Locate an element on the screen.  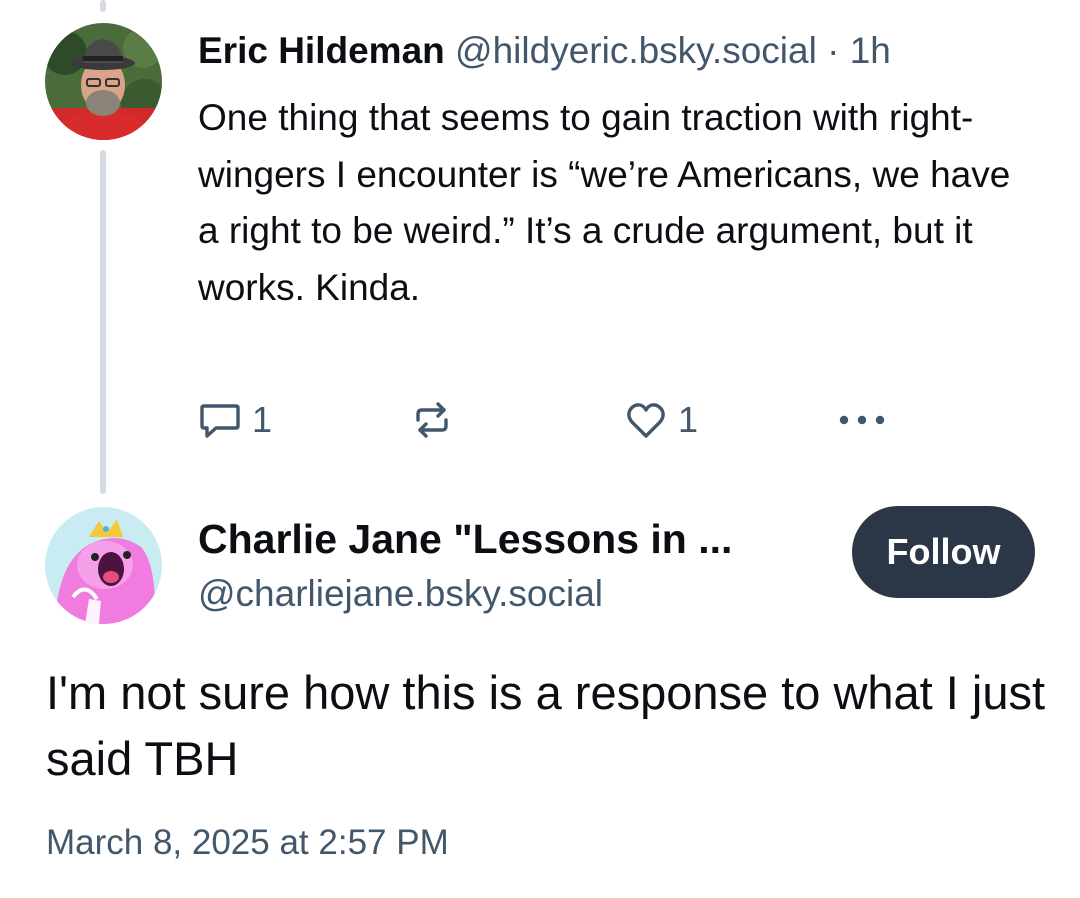
thread-line is located at coordinates (103, 322).